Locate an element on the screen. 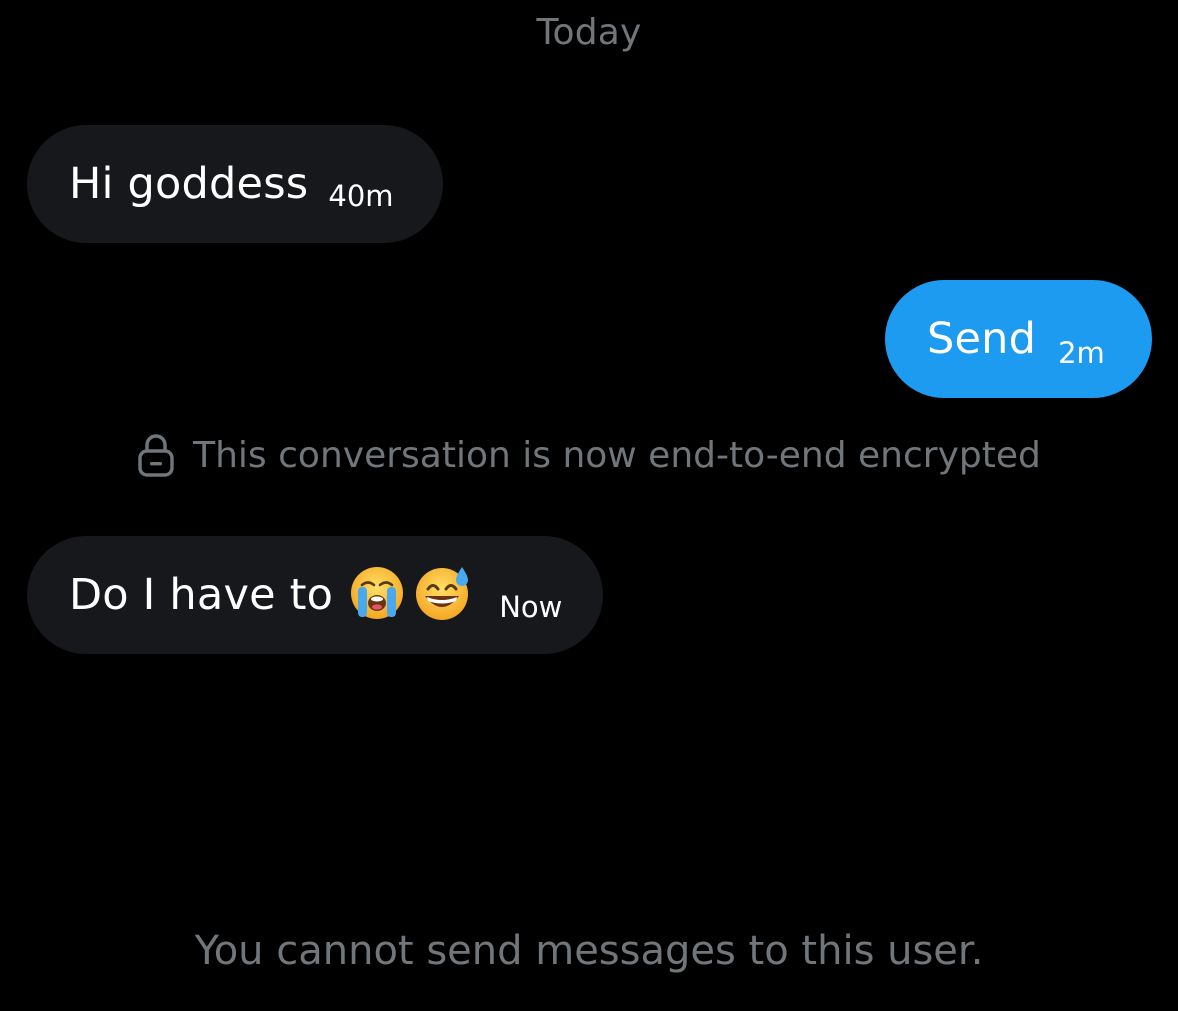 The width and height of the screenshot is (1178, 1011). grinning-face-with-sweat-icon is located at coordinates (444, 595).